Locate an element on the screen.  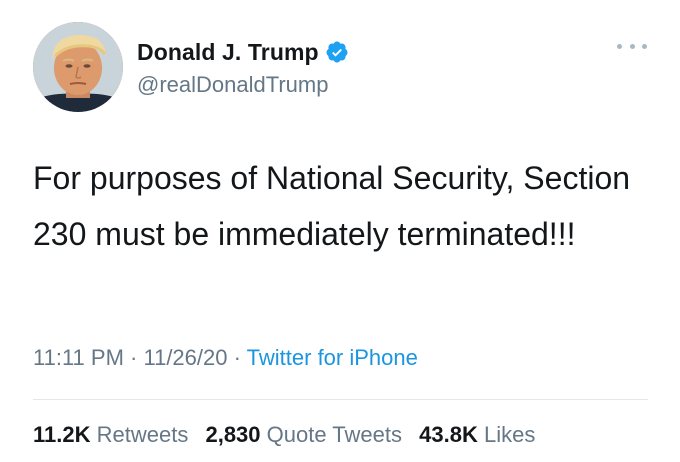
quote-tweets-stat: 2,830 Quote Tweets is located at coordinates (306, 434).